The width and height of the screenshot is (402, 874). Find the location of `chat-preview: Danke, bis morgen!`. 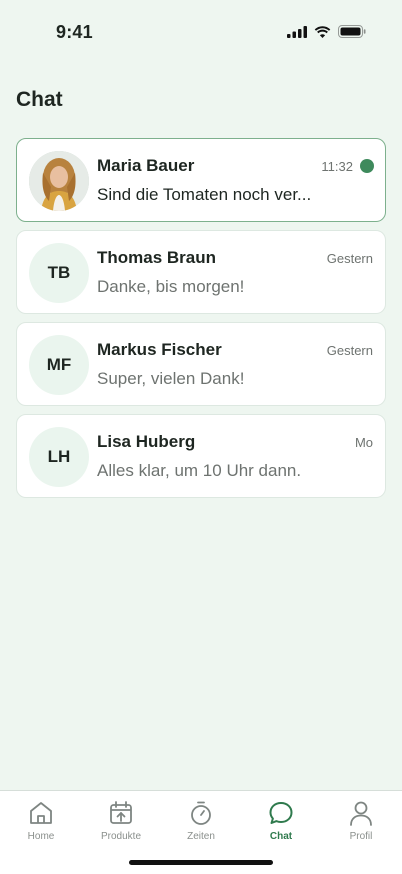

chat-preview: Danke, bis morgen! is located at coordinates (171, 286).